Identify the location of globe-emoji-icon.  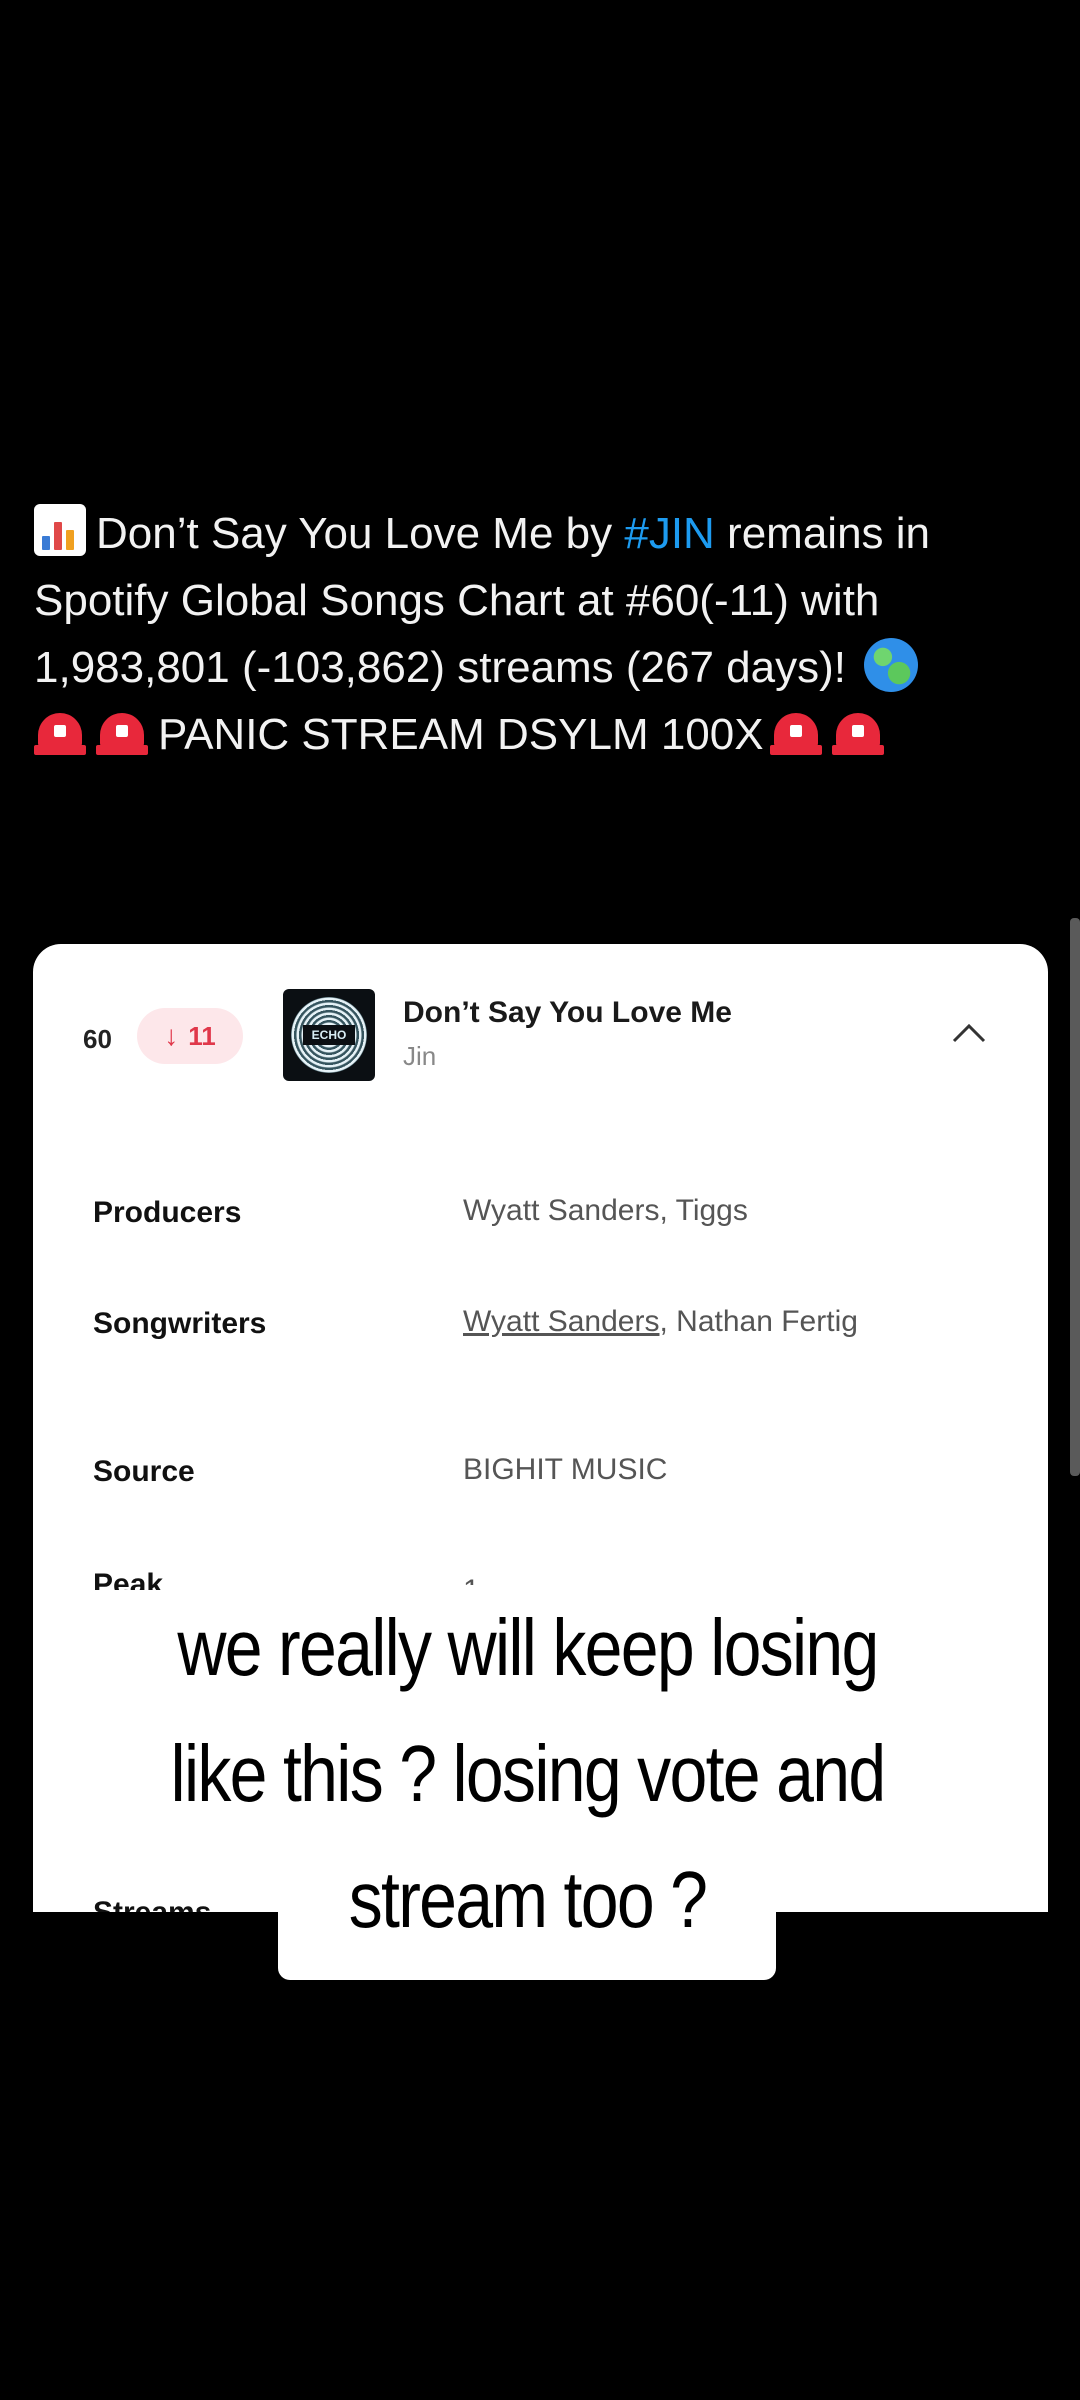
(891, 665).